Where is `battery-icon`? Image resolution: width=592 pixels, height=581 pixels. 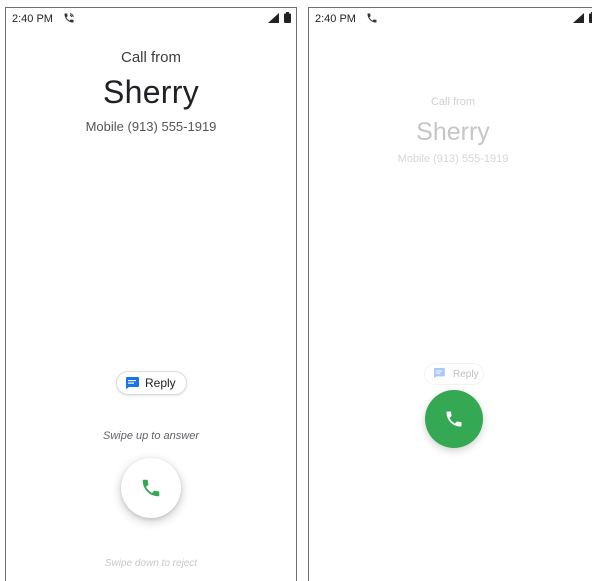
battery-icon is located at coordinates (287, 17).